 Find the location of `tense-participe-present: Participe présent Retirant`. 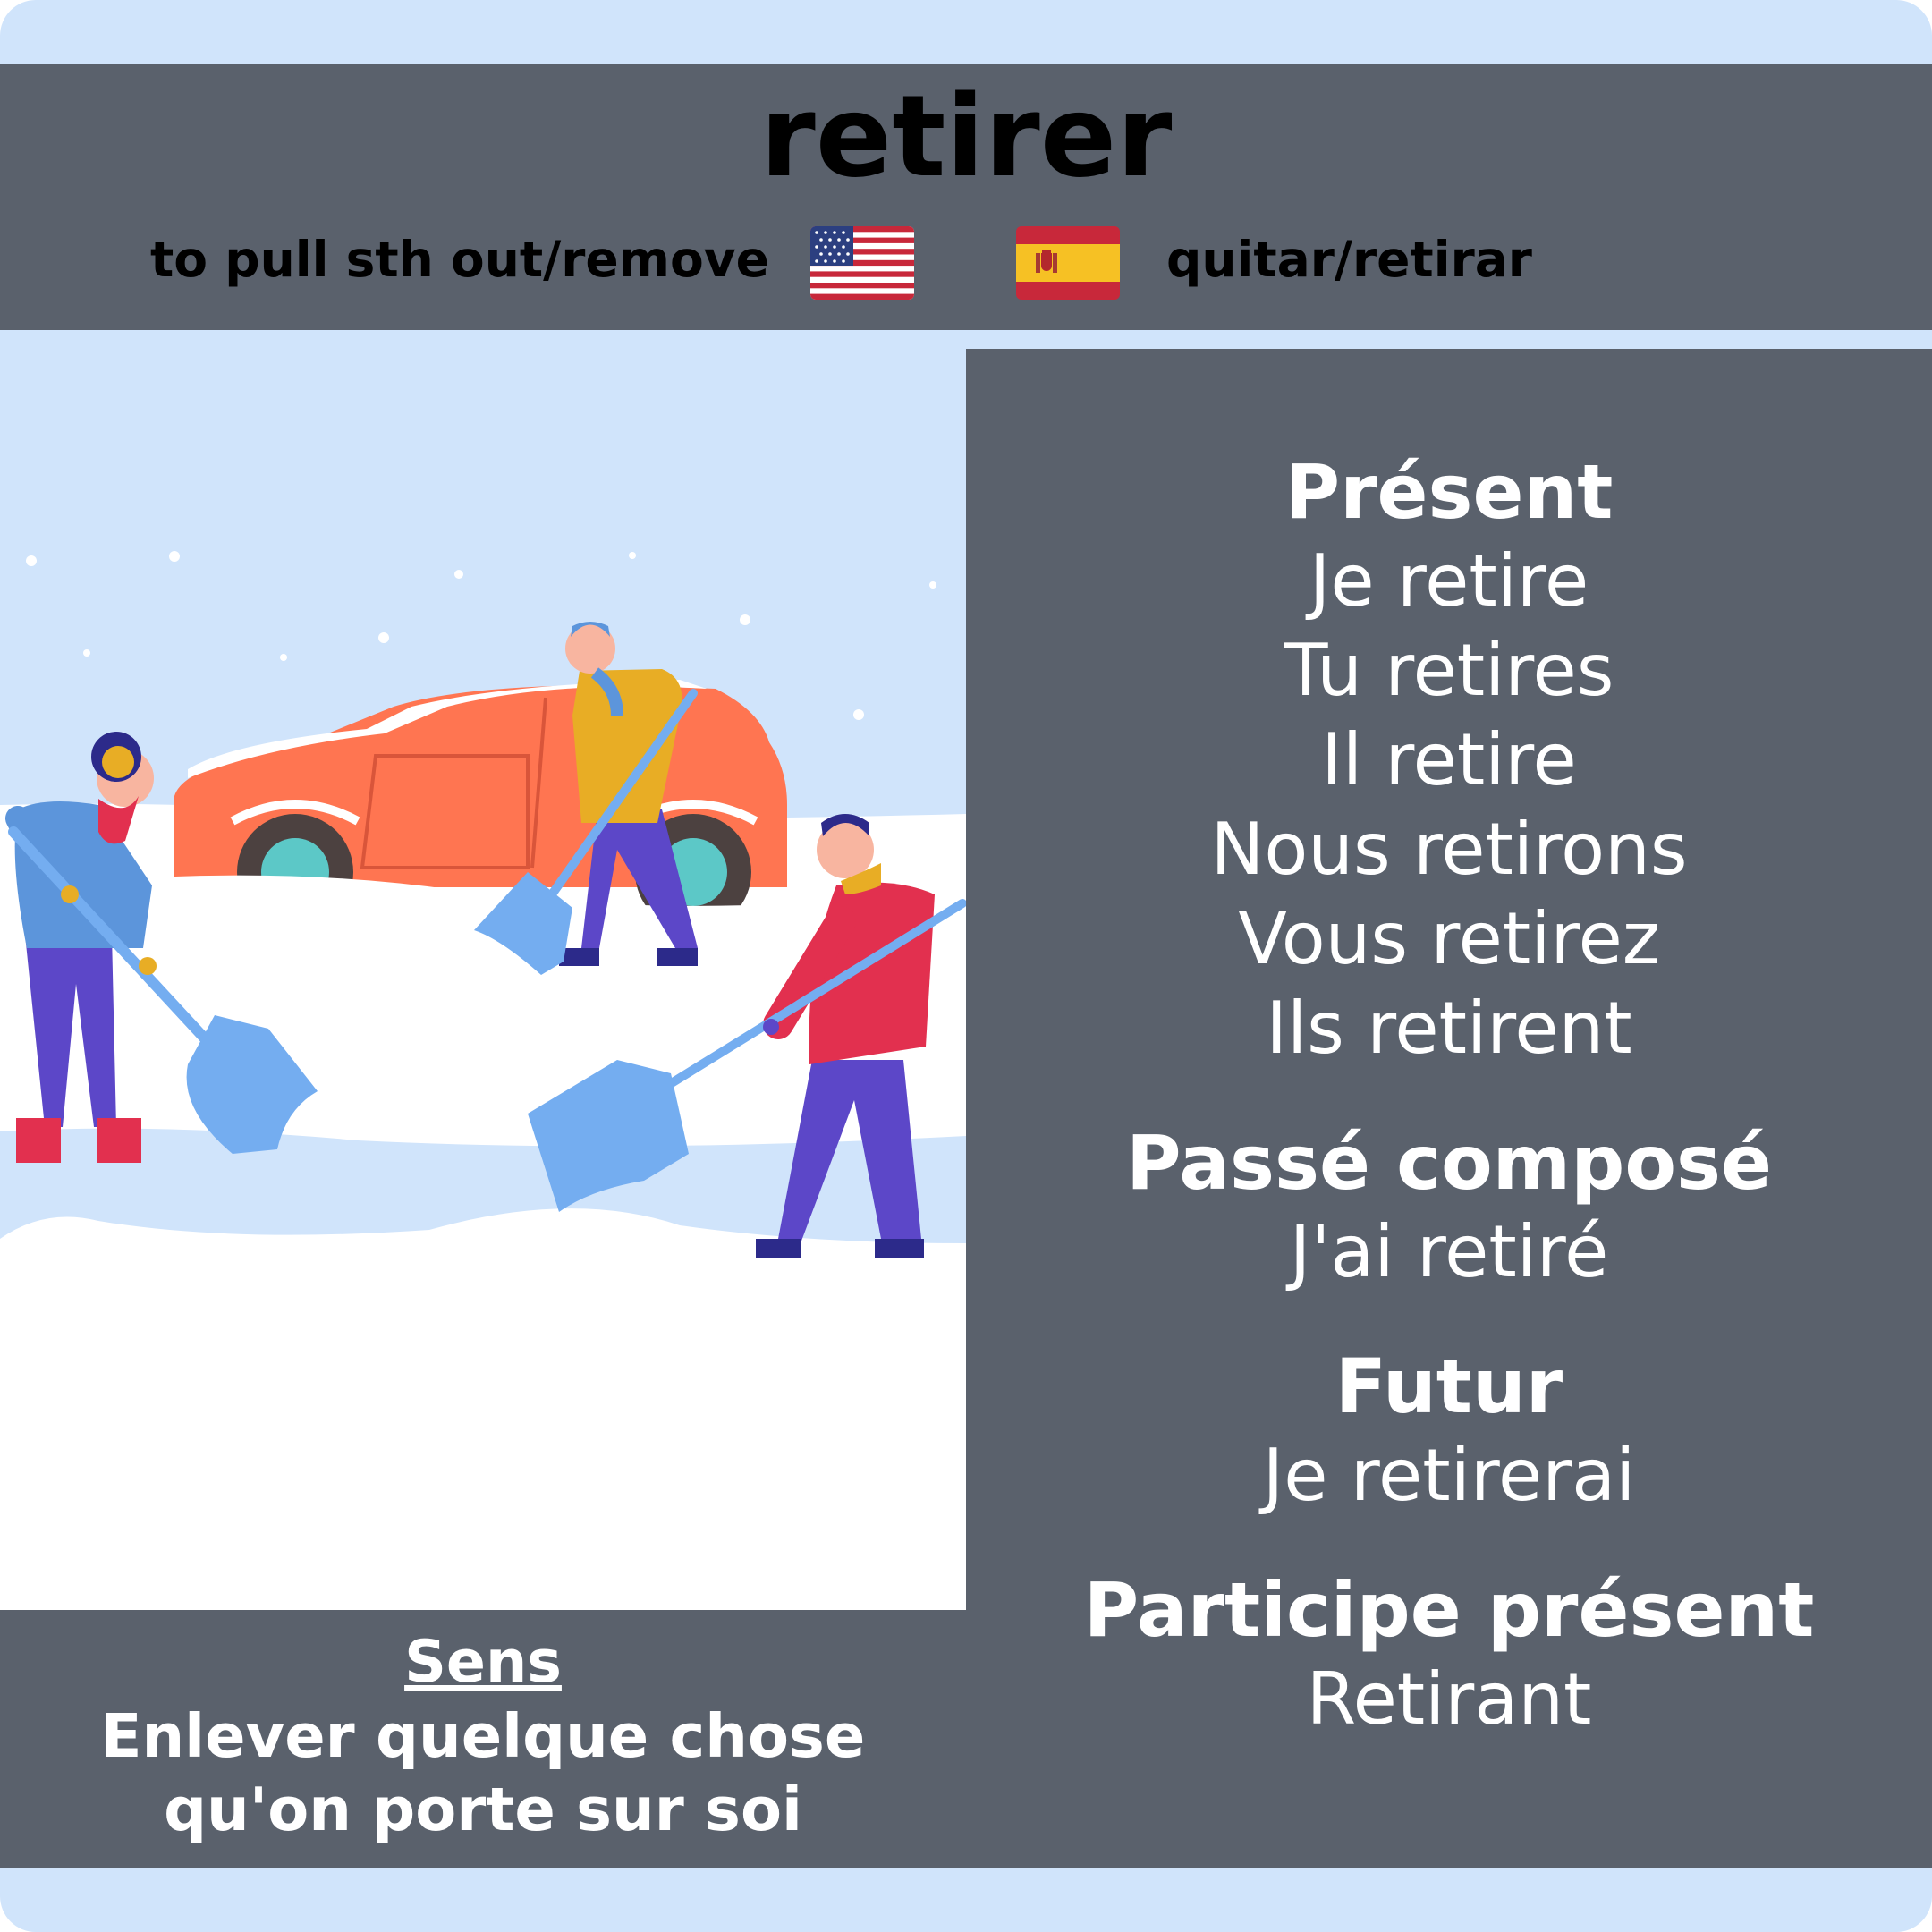

tense-participe-present: Participe présent Retirant is located at coordinates (1449, 1654).